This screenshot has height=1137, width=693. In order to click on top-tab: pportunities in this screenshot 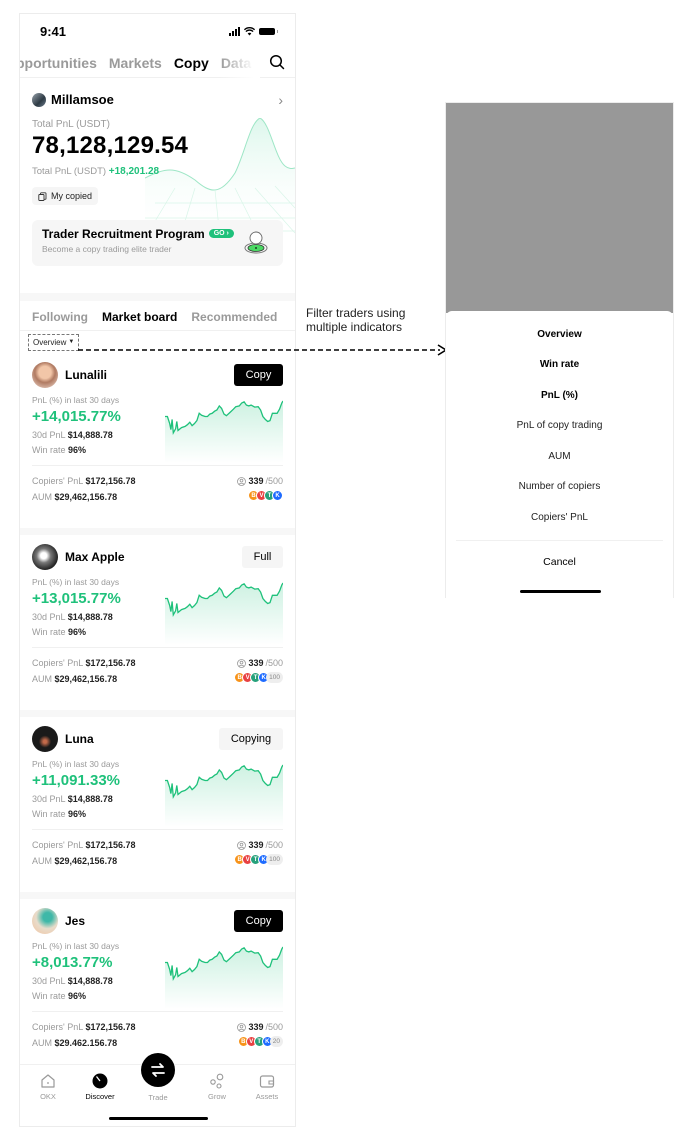, I will do `click(58, 63)`.